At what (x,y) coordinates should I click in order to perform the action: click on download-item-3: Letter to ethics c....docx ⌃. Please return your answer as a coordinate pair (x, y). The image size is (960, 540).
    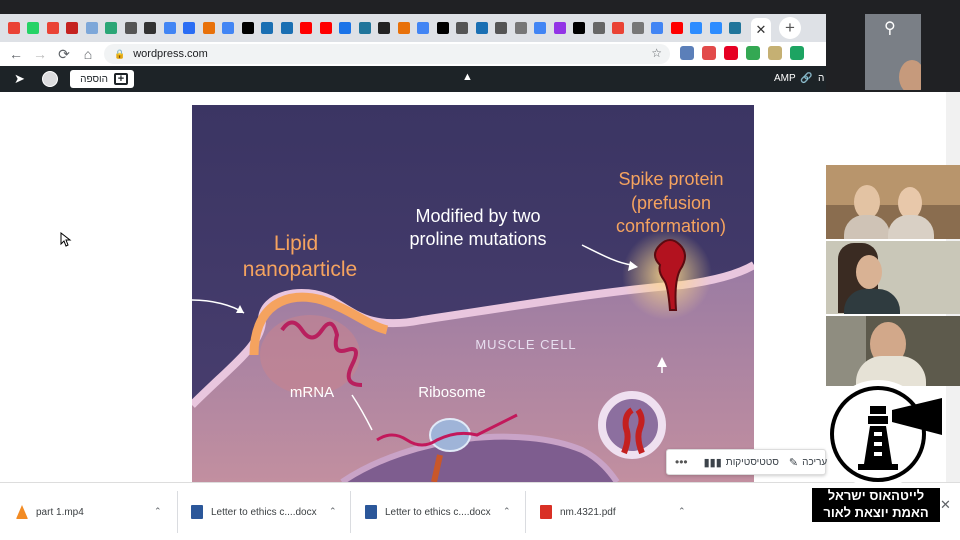
    Looking at the image, I should click on (438, 512).